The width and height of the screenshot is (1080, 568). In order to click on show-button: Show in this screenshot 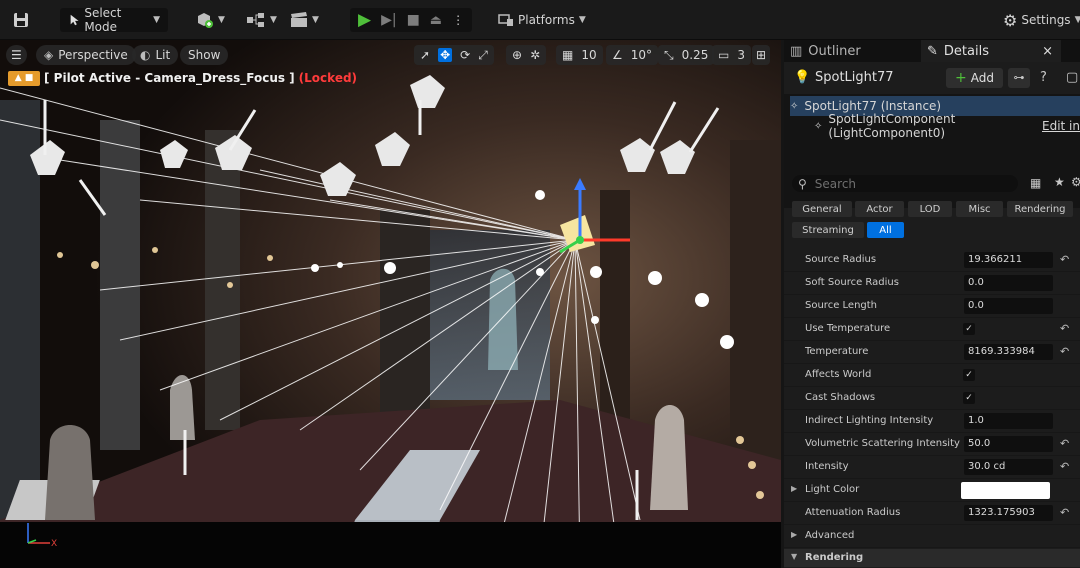, I will do `click(204, 55)`.